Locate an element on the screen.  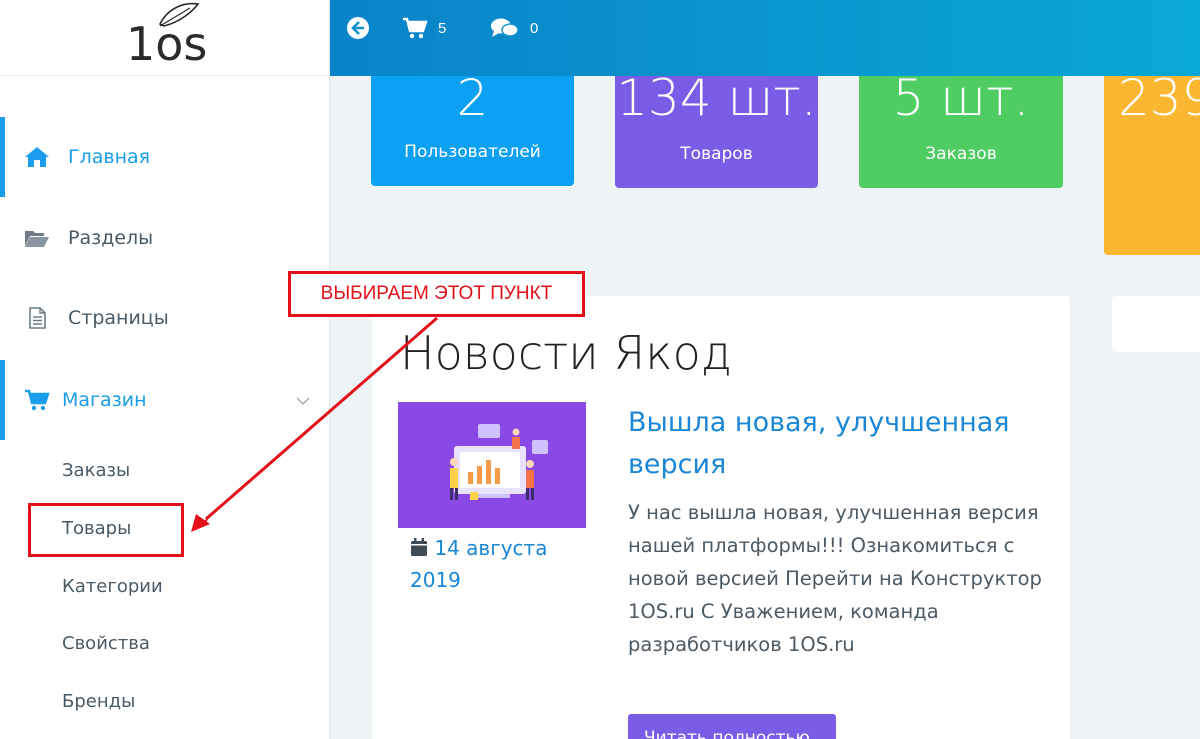
annotation-callout: ВЫБИРАЕМ ЭТОТ ПУНКТ is located at coordinates (436, 294).